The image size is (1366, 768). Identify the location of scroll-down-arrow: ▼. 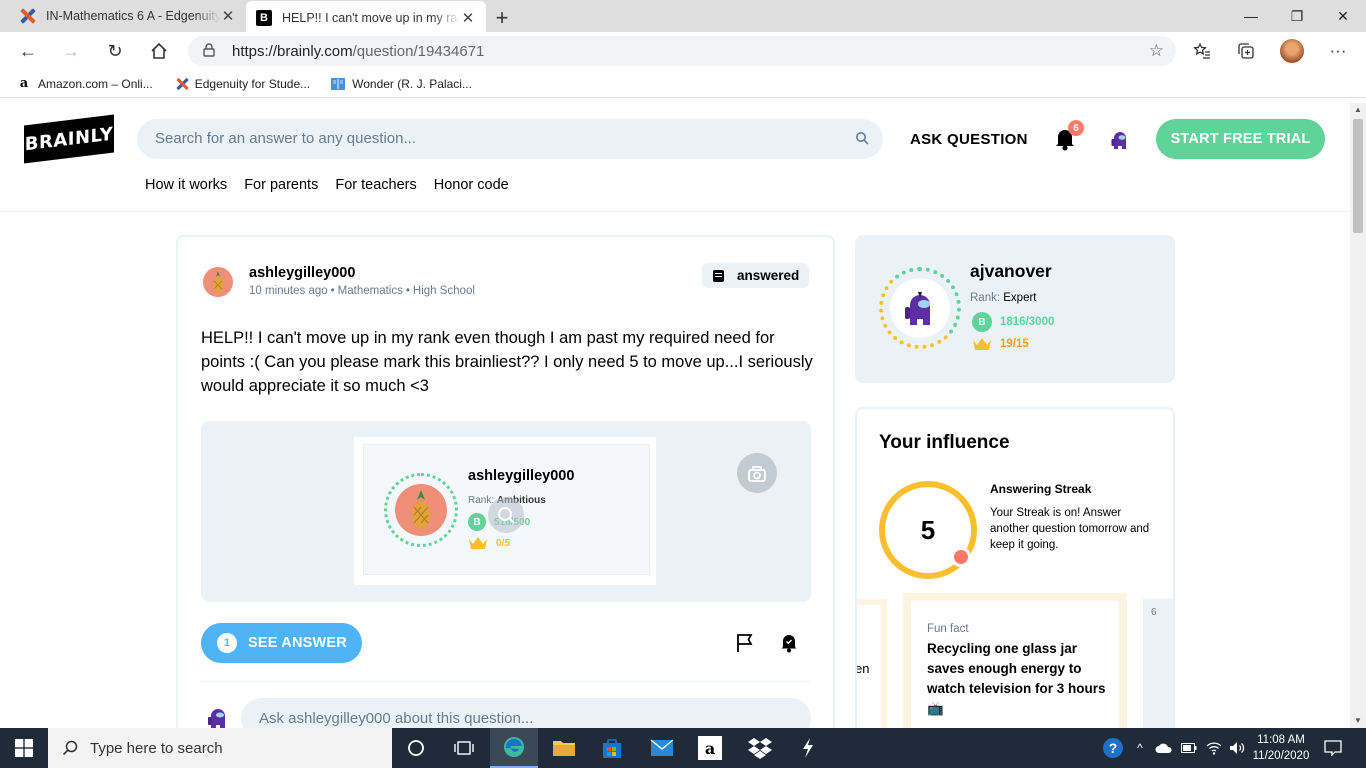
(1358, 721).